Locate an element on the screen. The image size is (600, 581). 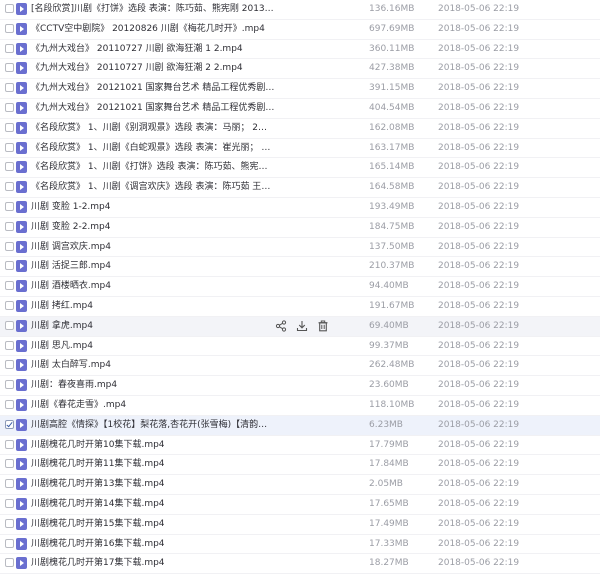
file-name: 川剧槐花几时开第11集下载.mp4 is located at coordinates (153, 464).